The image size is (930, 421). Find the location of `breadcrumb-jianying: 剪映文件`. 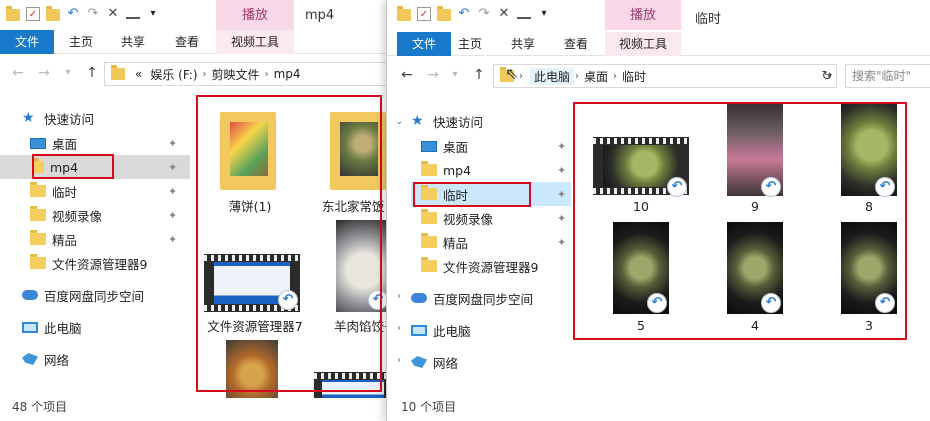

breadcrumb-jianying: 剪映文件 is located at coordinates (236, 74).